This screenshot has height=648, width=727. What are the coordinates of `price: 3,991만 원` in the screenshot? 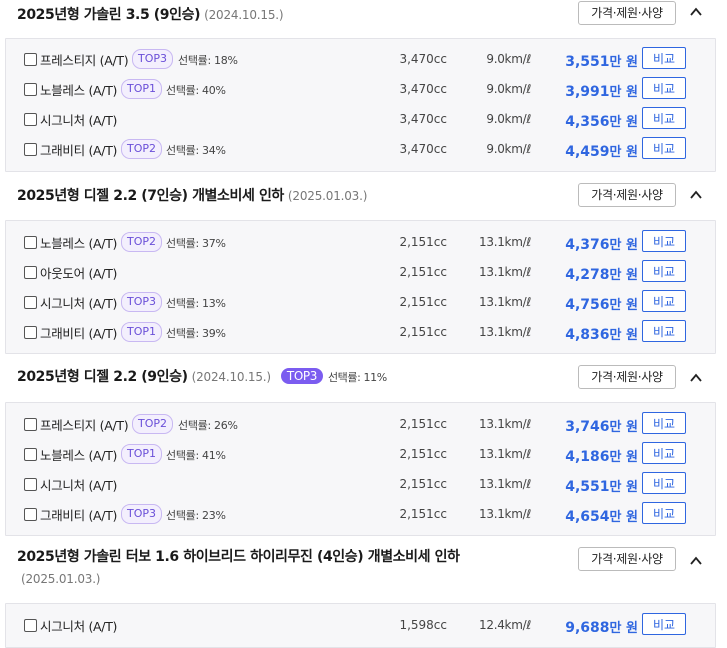 It's located at (601, 92).